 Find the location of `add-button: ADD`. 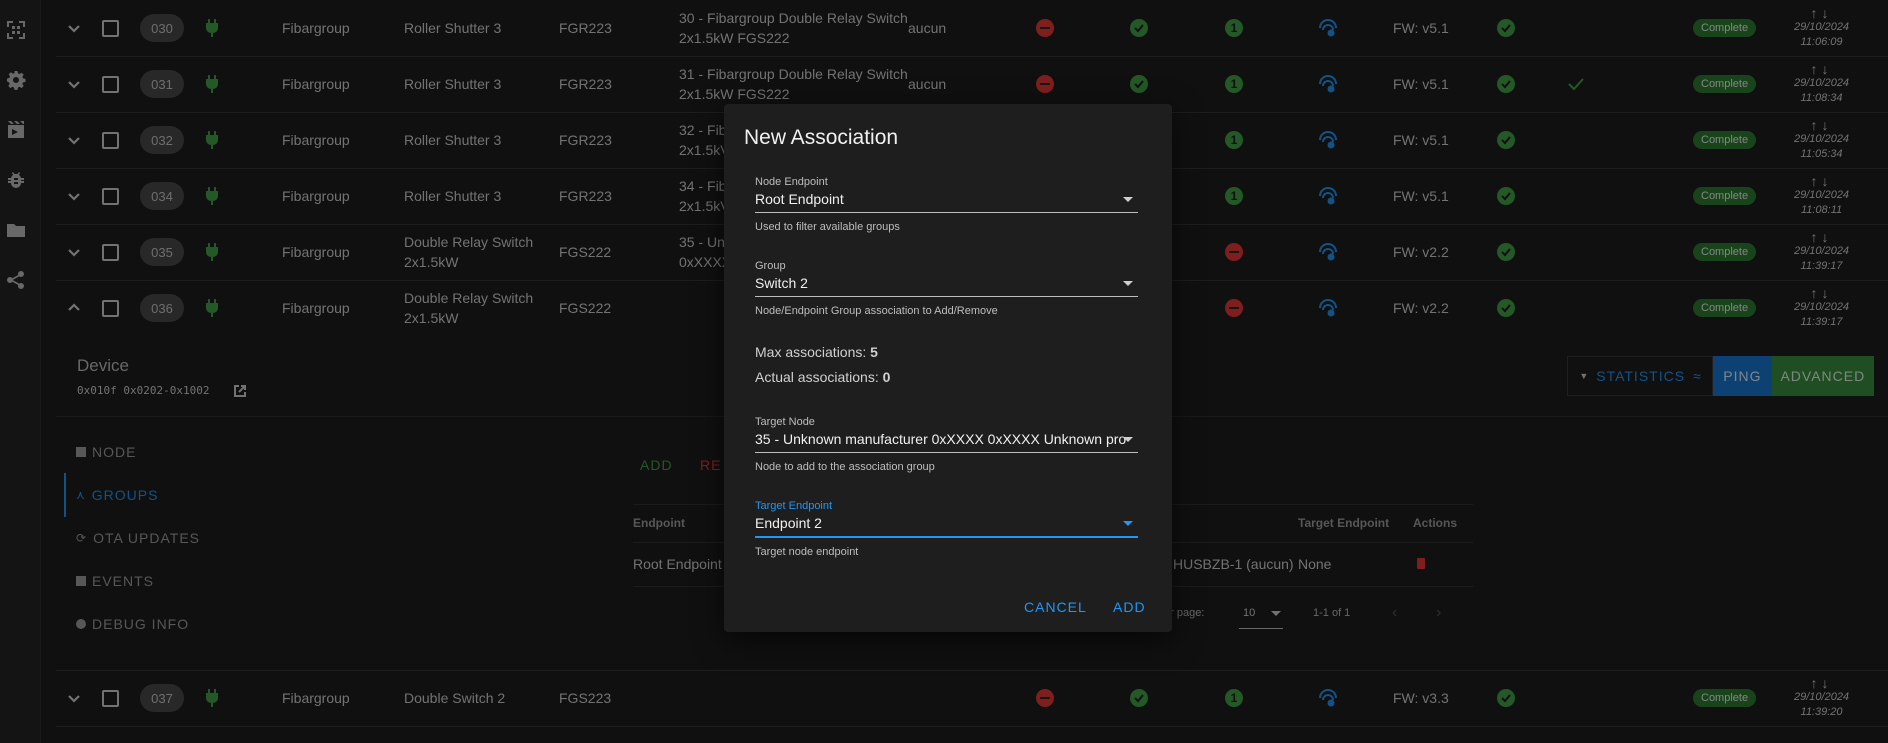

add-button: ADD is located at coordinates (1129, 607).